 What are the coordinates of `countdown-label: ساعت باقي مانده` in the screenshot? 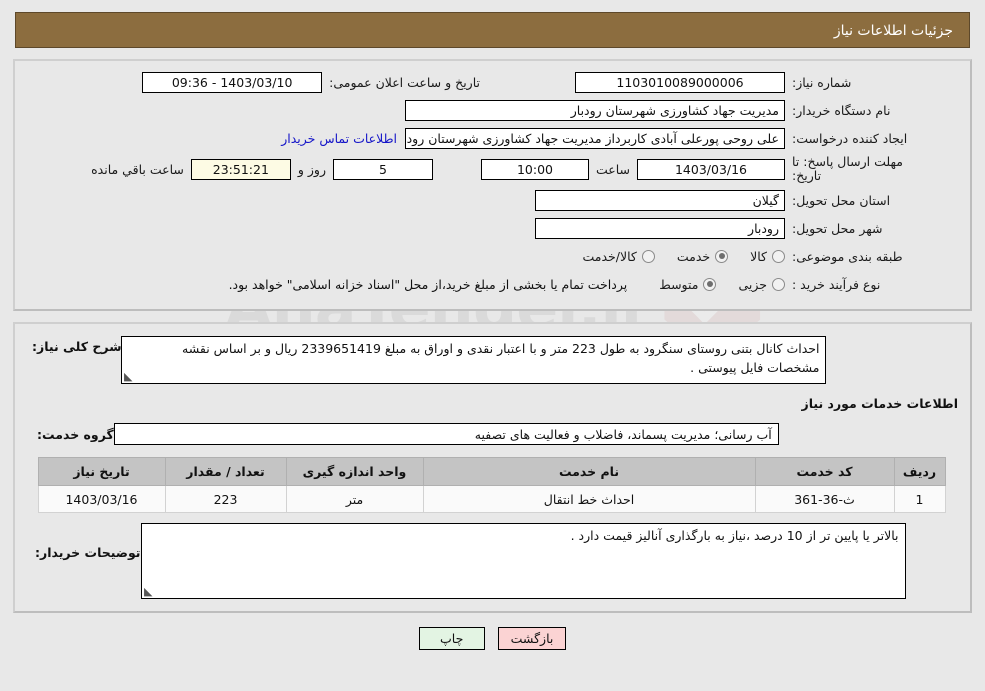 It's located at (137, 169).